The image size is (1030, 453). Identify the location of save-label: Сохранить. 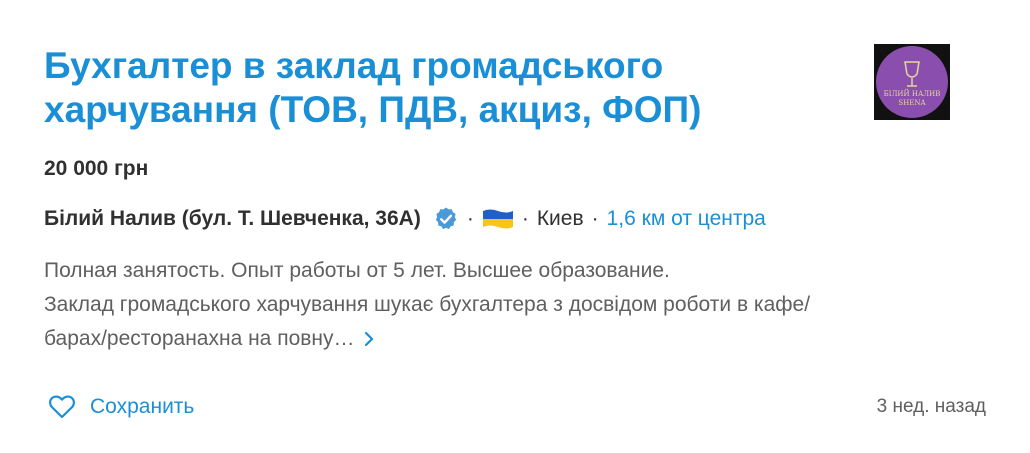
(142, 406).